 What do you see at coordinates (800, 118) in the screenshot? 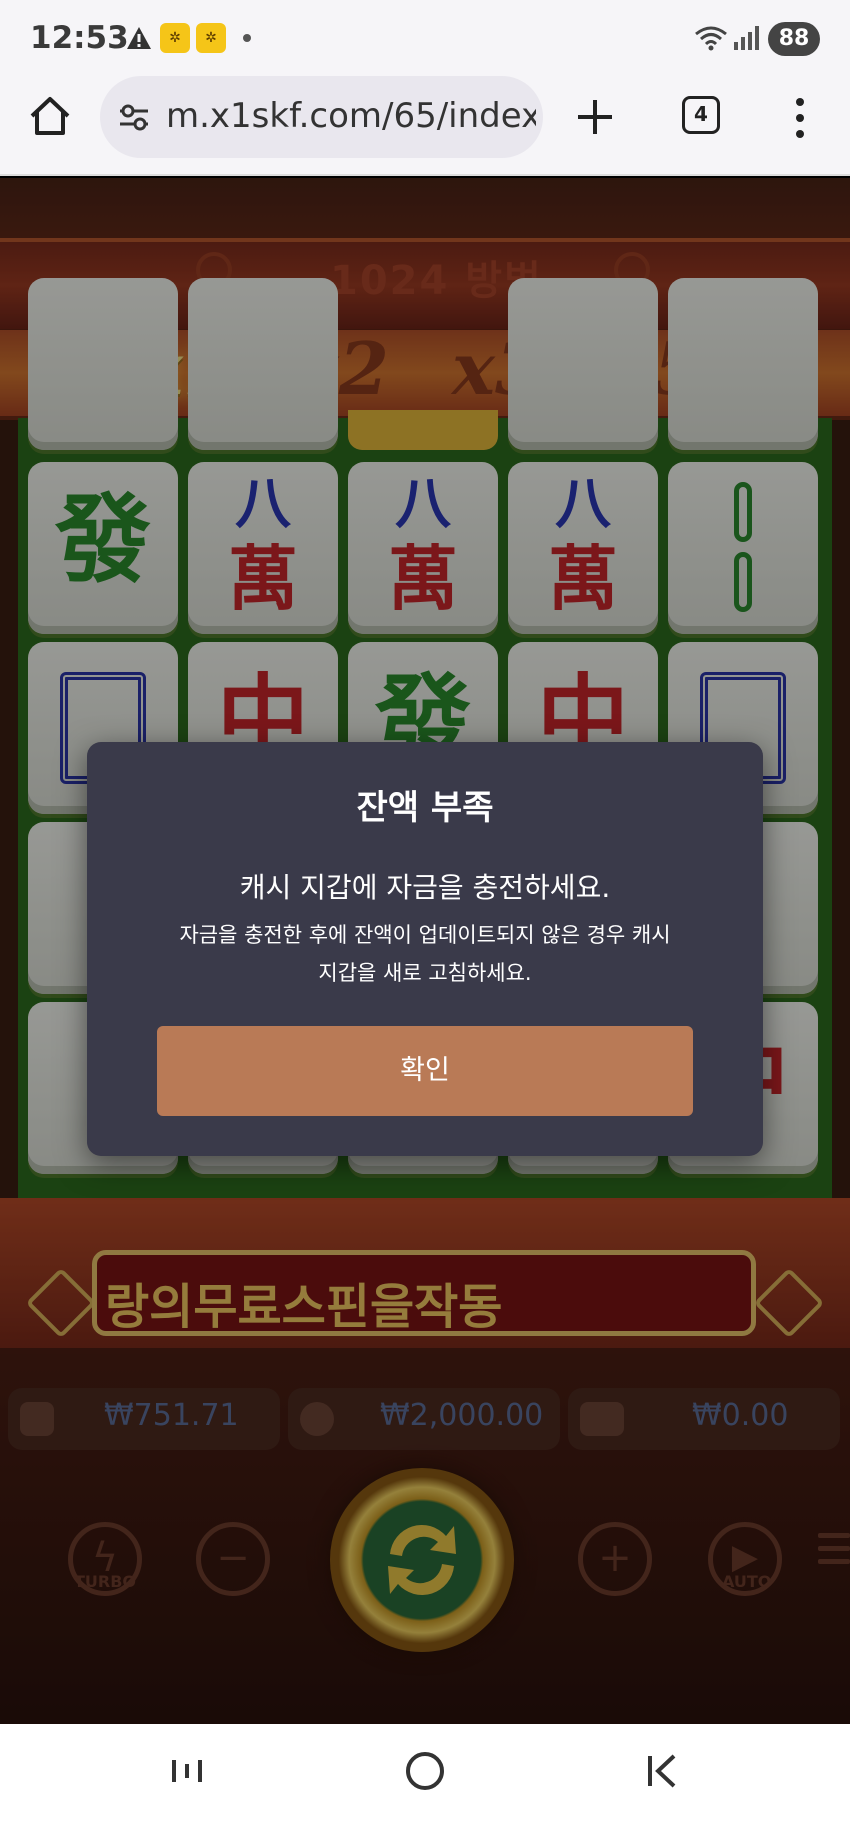
I see `menu-kebab-icon` at bounding box center [800, 118].